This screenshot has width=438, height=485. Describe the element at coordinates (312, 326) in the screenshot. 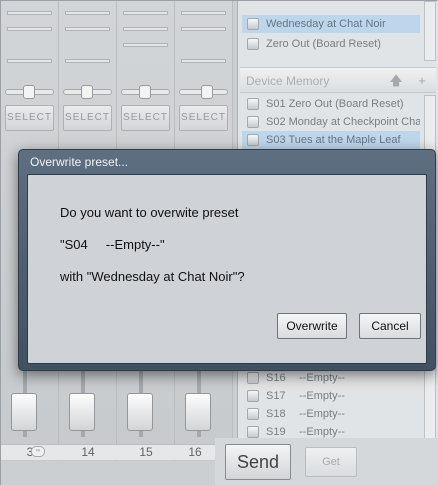

I see `overwrite-button: Overwrite` at that location.